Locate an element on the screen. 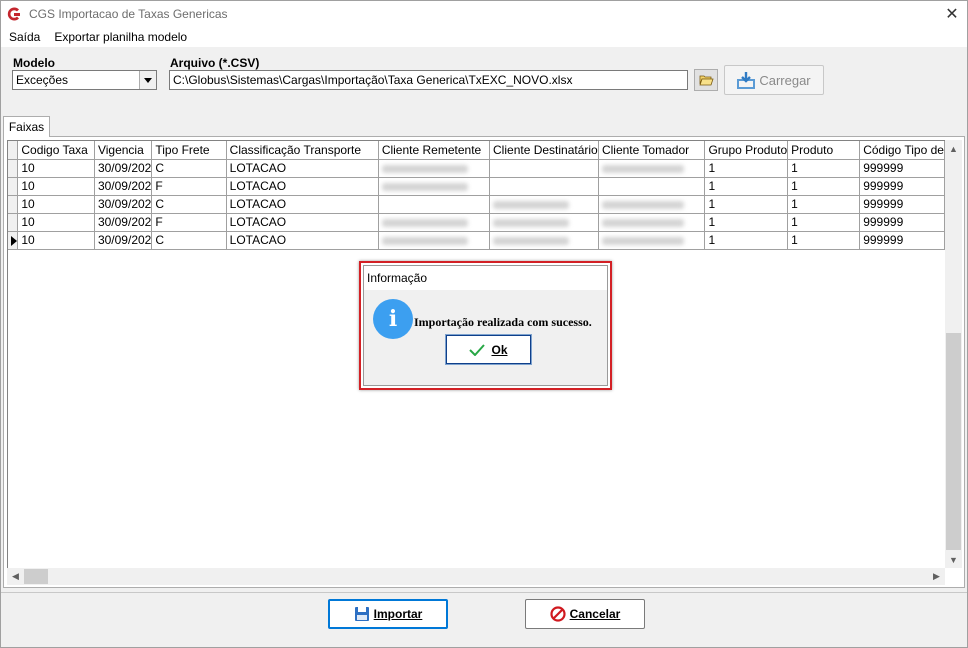 The height and width of the screenshot is (648, 968). tab-faixas: Faixas is located at coordinates (26, 126).